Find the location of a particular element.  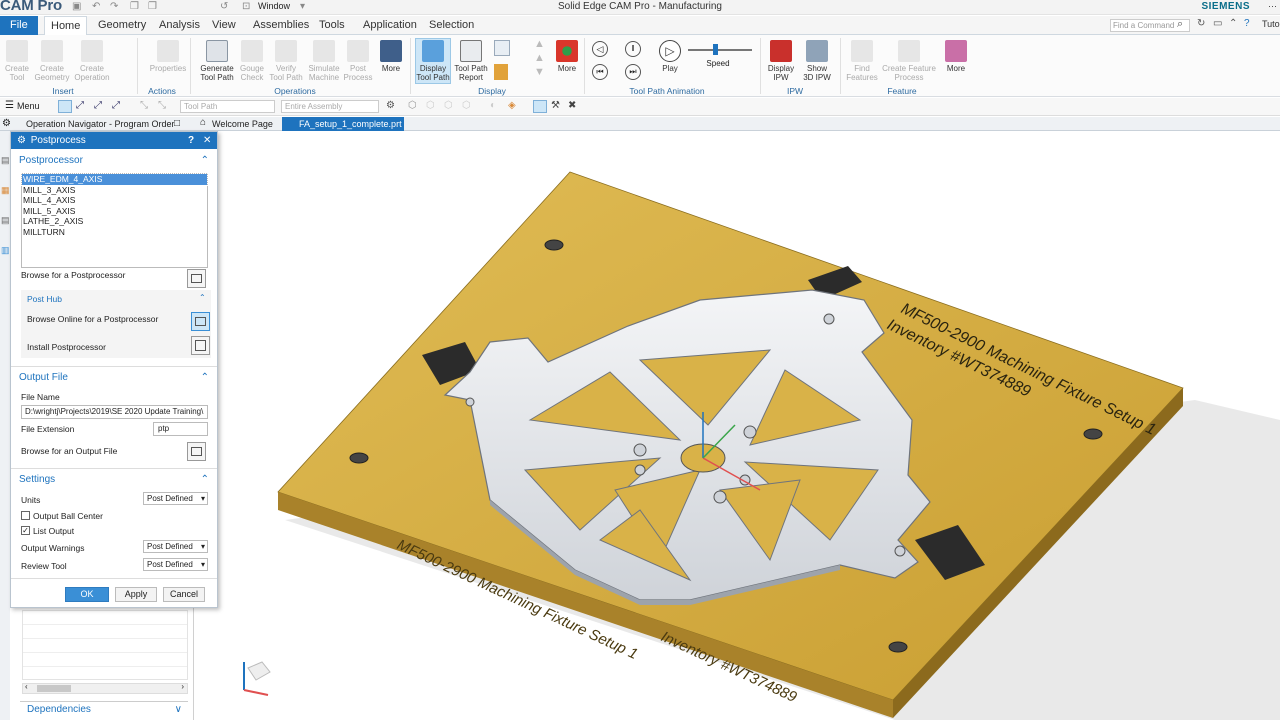

refresh-icon: ↻ is located at coordinates (1201, 23).